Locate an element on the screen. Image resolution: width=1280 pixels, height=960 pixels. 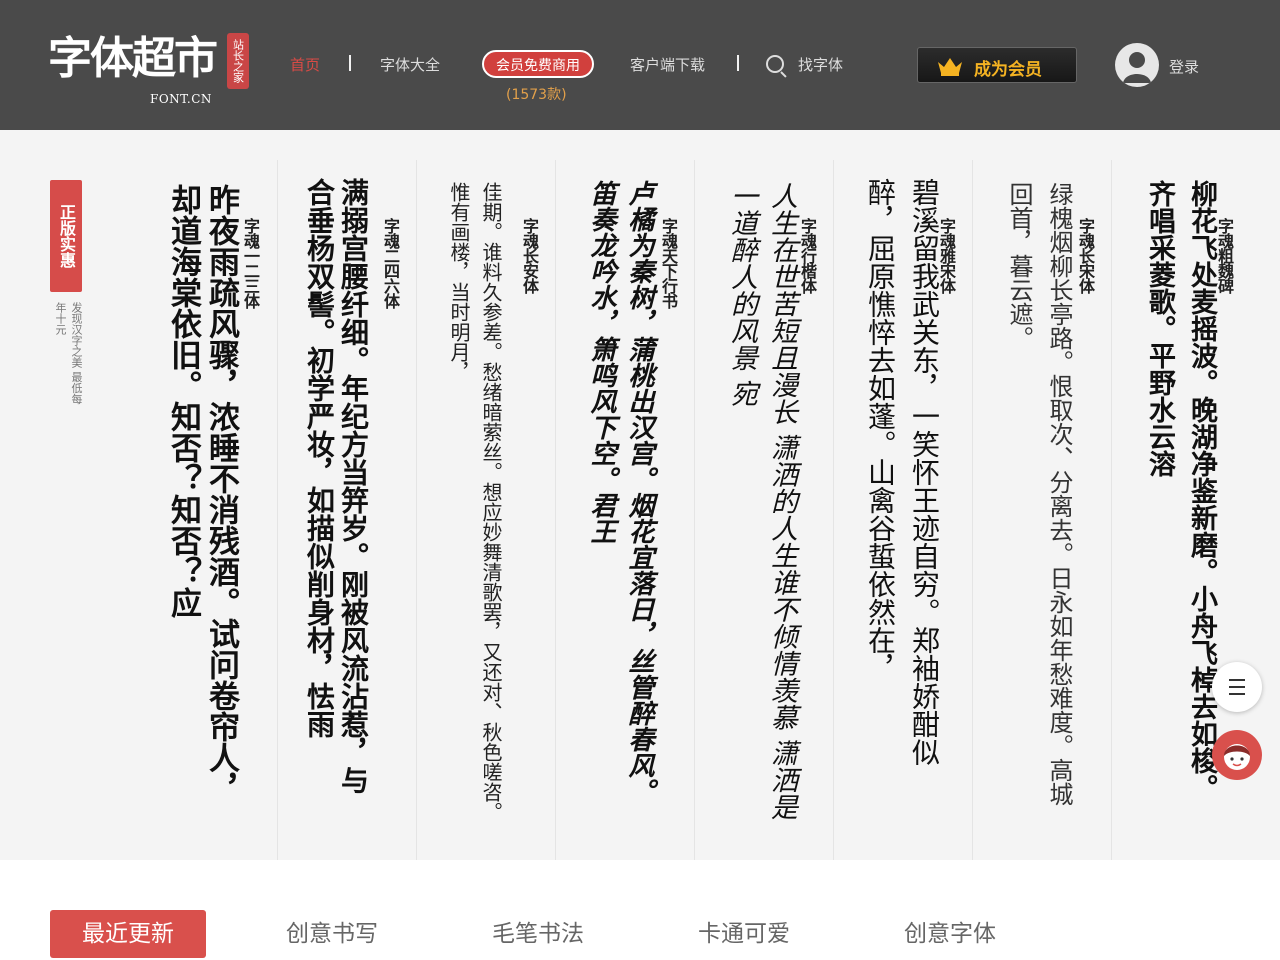
font-sample-text: 碧溪留我武关东，一笑怀王迹自穷。郑袖娇酣似醉，屈原憔悴去如蓬。山禽谷蜇依然在， is located at coordinates (902, 472).